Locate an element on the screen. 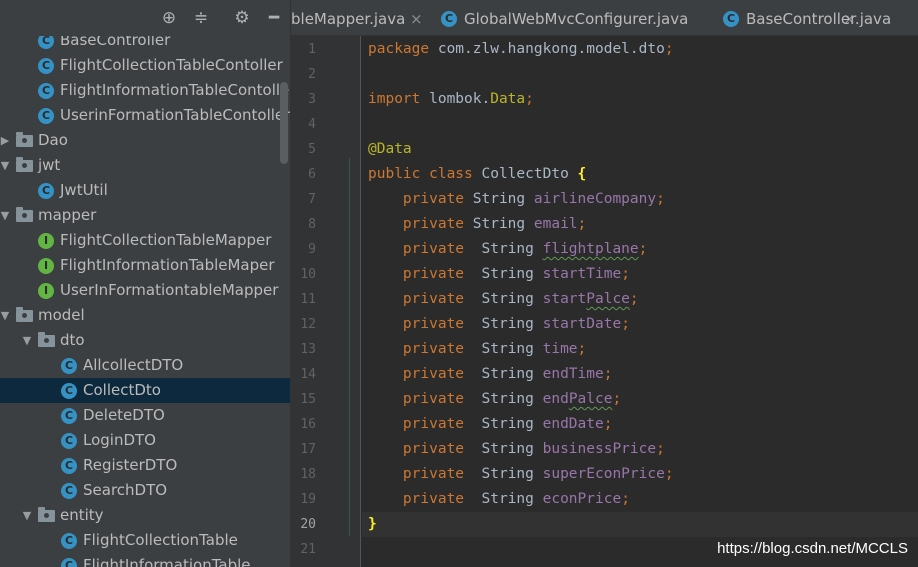 The height and width of the screenshot is (567, 918). code-line: private String econPrice; is located at coordinates (499, 499).